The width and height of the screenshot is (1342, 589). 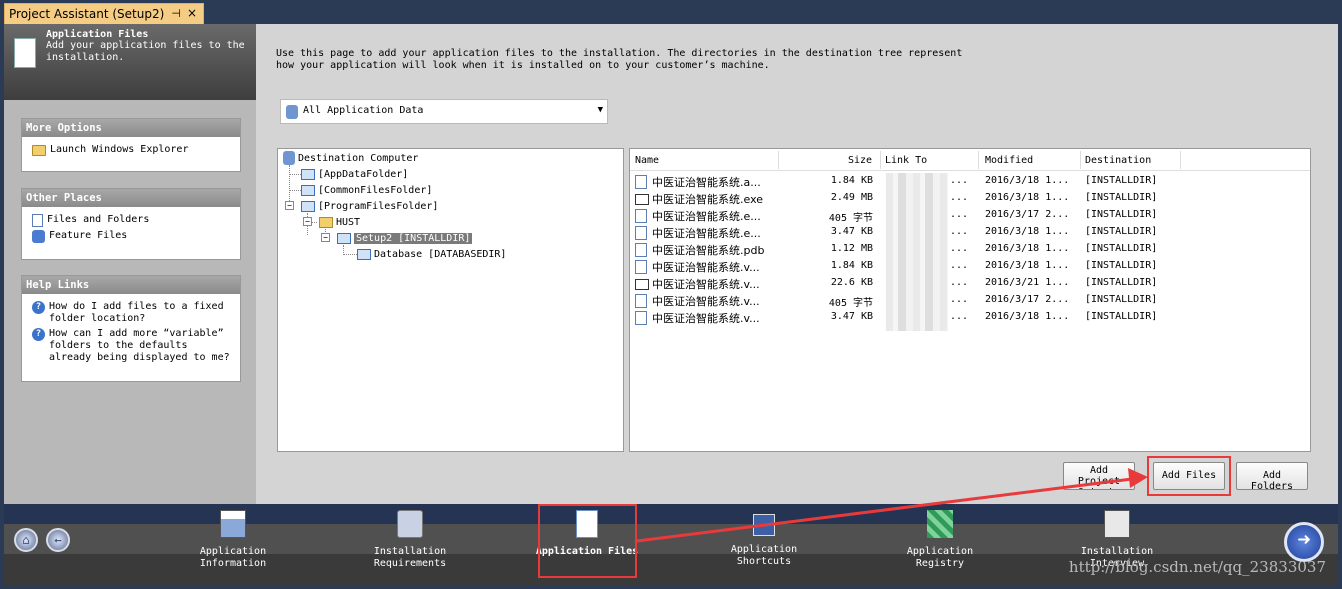 What do you see at coordinates (647, 160) in the screenshot?
I see `column-name: Name` at bounding box center [647, 160].